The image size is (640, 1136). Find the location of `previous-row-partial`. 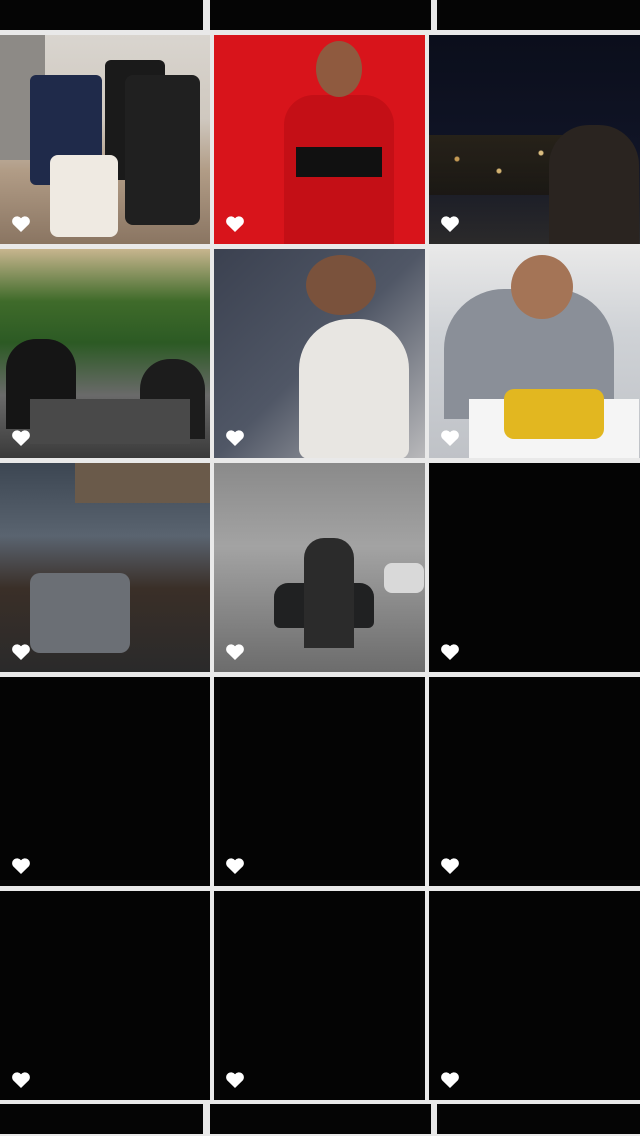

previous-row-partial is located at coordinates (320, 15).